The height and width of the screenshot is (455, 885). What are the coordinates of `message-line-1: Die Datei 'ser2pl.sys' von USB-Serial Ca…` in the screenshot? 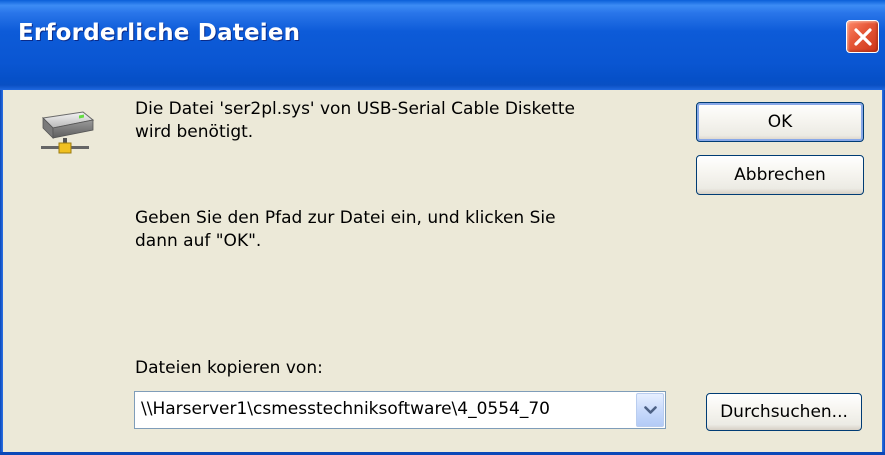 It's located at (355, 109).